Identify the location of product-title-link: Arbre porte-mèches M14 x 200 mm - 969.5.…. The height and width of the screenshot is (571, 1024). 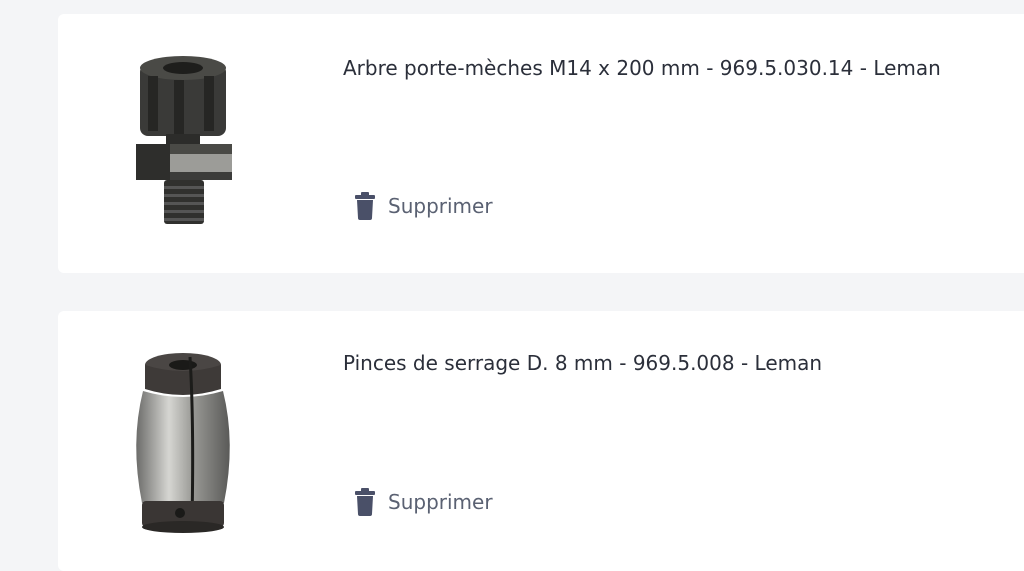
(642, 68).